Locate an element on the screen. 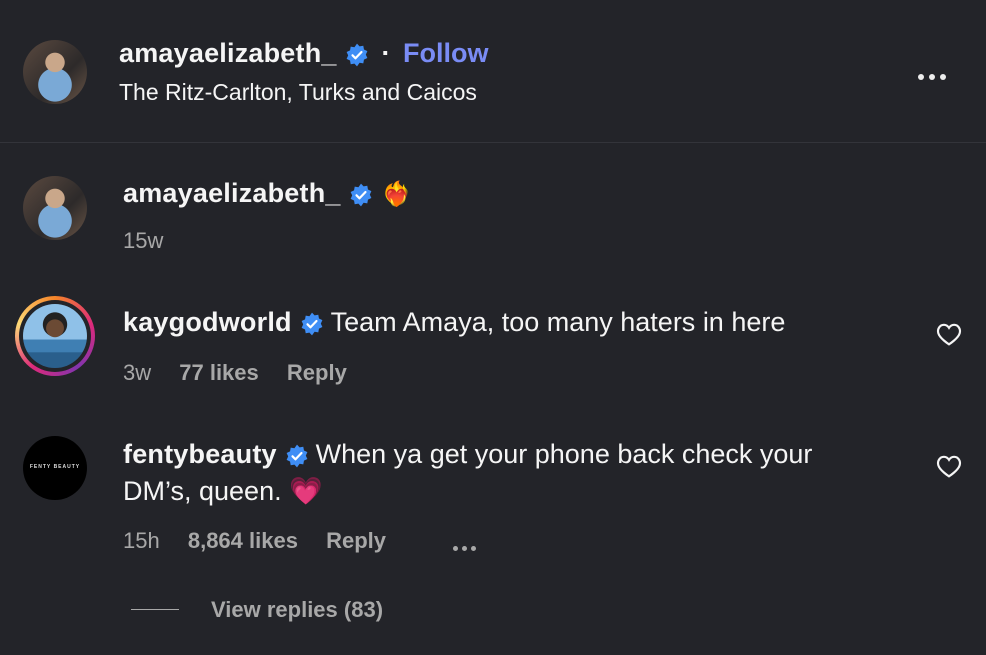 This screenshot has height=655, width=986. comment-username: fentybeauty is located at coordinates (200, 454).